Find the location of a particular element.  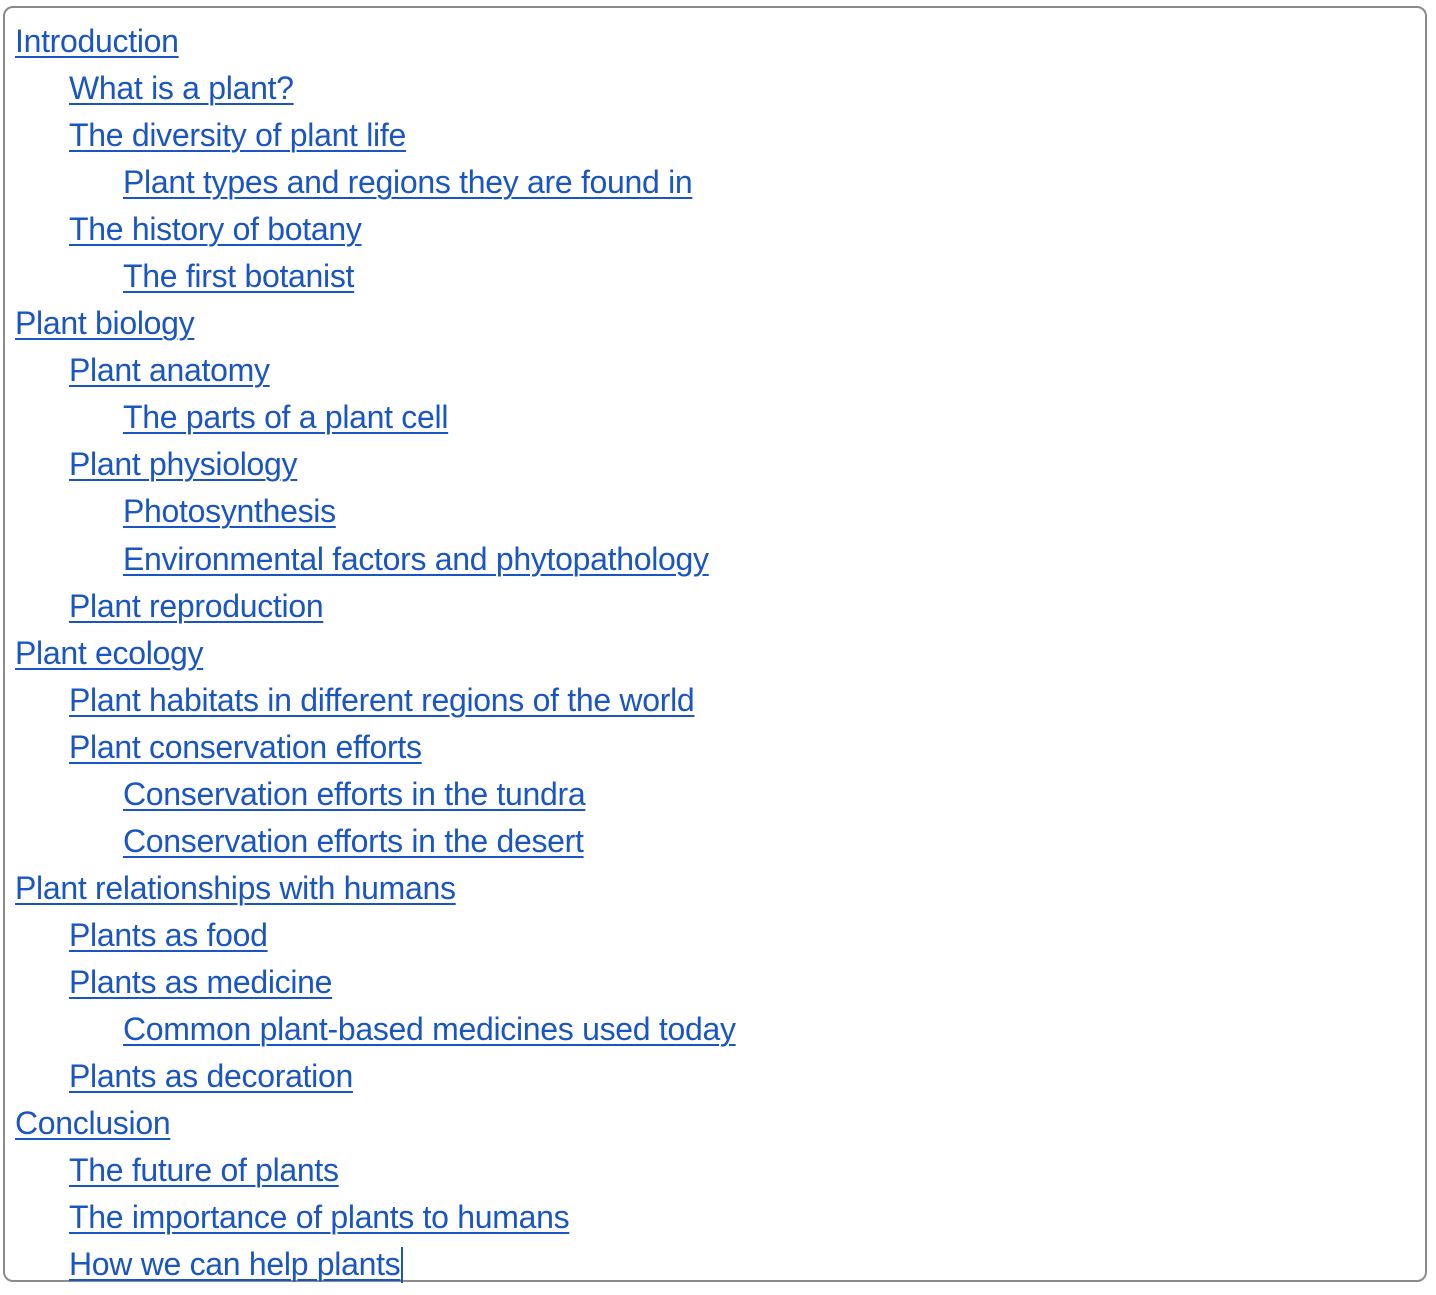

toc-item: The history of botany is located at coordinates (375, 229).